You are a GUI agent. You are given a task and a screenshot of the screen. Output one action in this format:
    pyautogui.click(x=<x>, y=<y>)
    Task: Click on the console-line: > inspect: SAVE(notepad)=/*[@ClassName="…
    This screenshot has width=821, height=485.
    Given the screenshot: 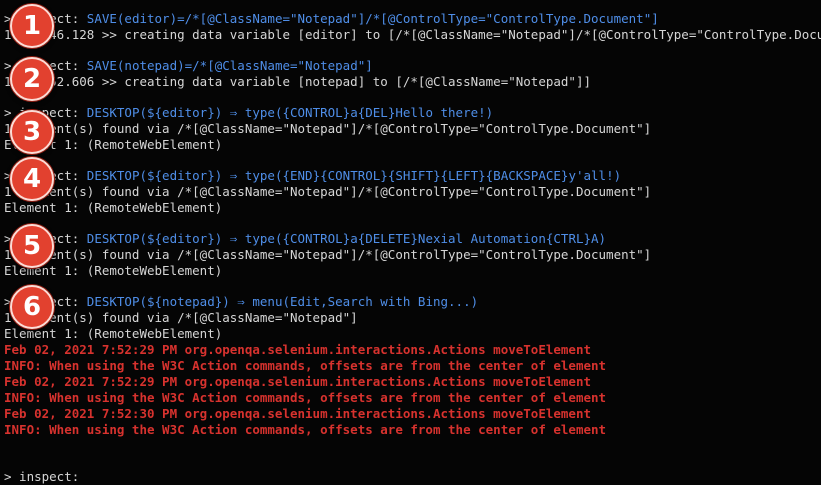 What is the action you would take?
    pyautogui.click(x=412, y=66)
    